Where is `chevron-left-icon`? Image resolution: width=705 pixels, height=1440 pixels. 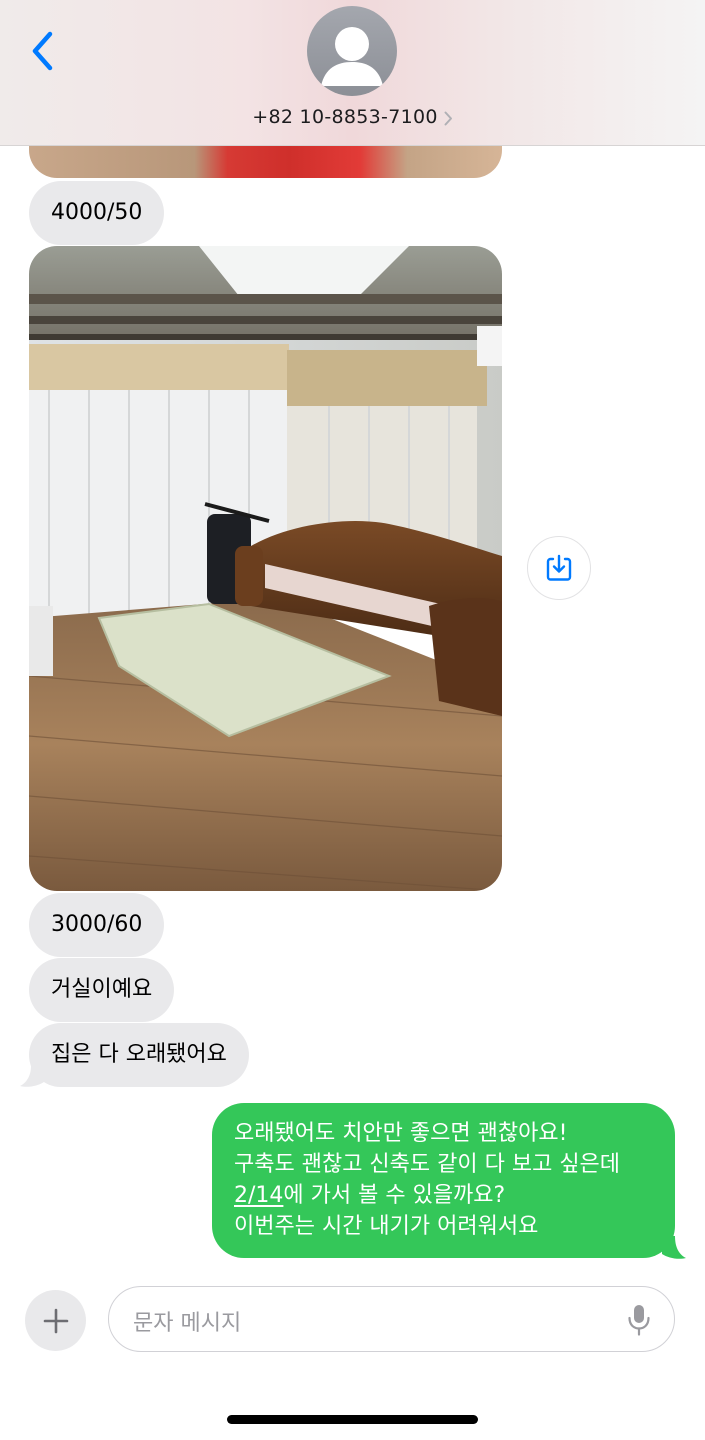 chevron-left-icon is located at coordinates (42, 51).